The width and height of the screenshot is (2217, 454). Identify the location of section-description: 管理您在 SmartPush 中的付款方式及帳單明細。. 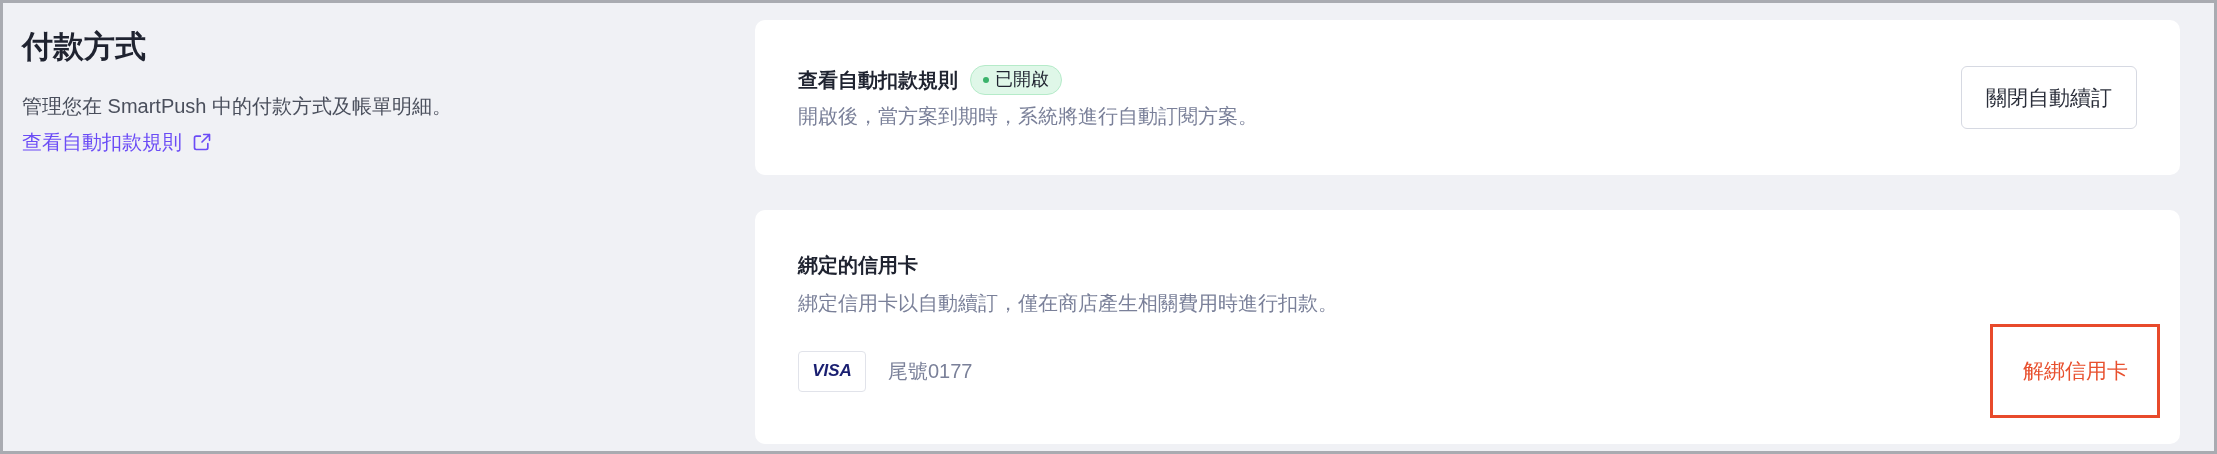
(238, 106).